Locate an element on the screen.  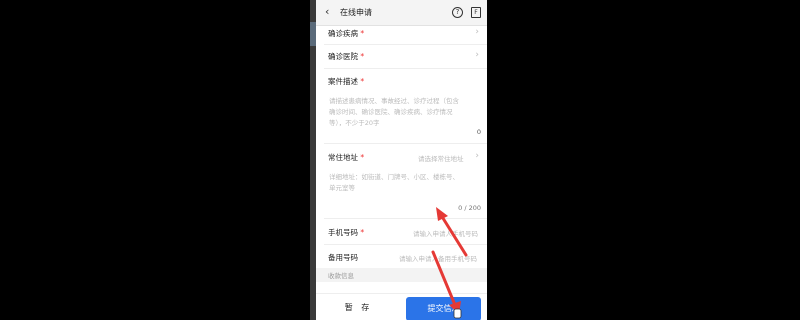
cursor-hand-icon is located at coordinates (457, 313).